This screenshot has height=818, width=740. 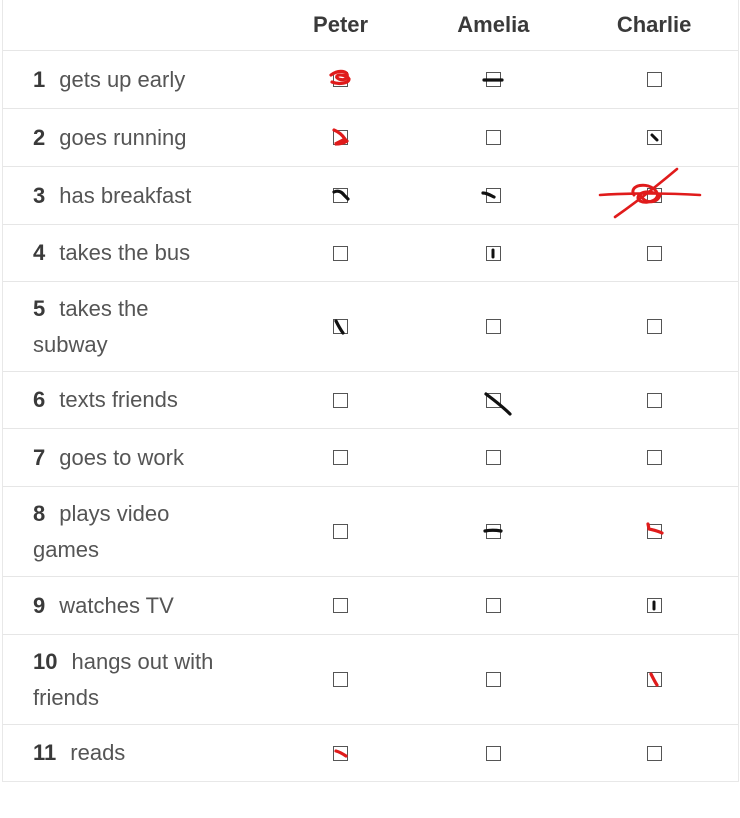 I want to click on activity-label: reads, so click(x=98, y=752).